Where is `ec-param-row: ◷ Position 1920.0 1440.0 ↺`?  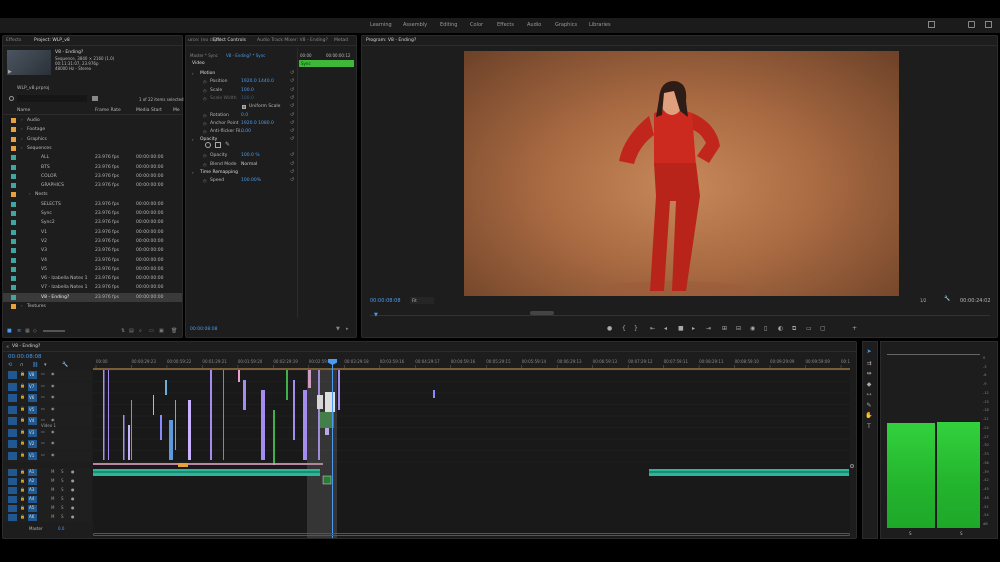 ec-param-row: ◷ Position 1920.0 1440.0 ↺ is located at coordinates (241, 82).